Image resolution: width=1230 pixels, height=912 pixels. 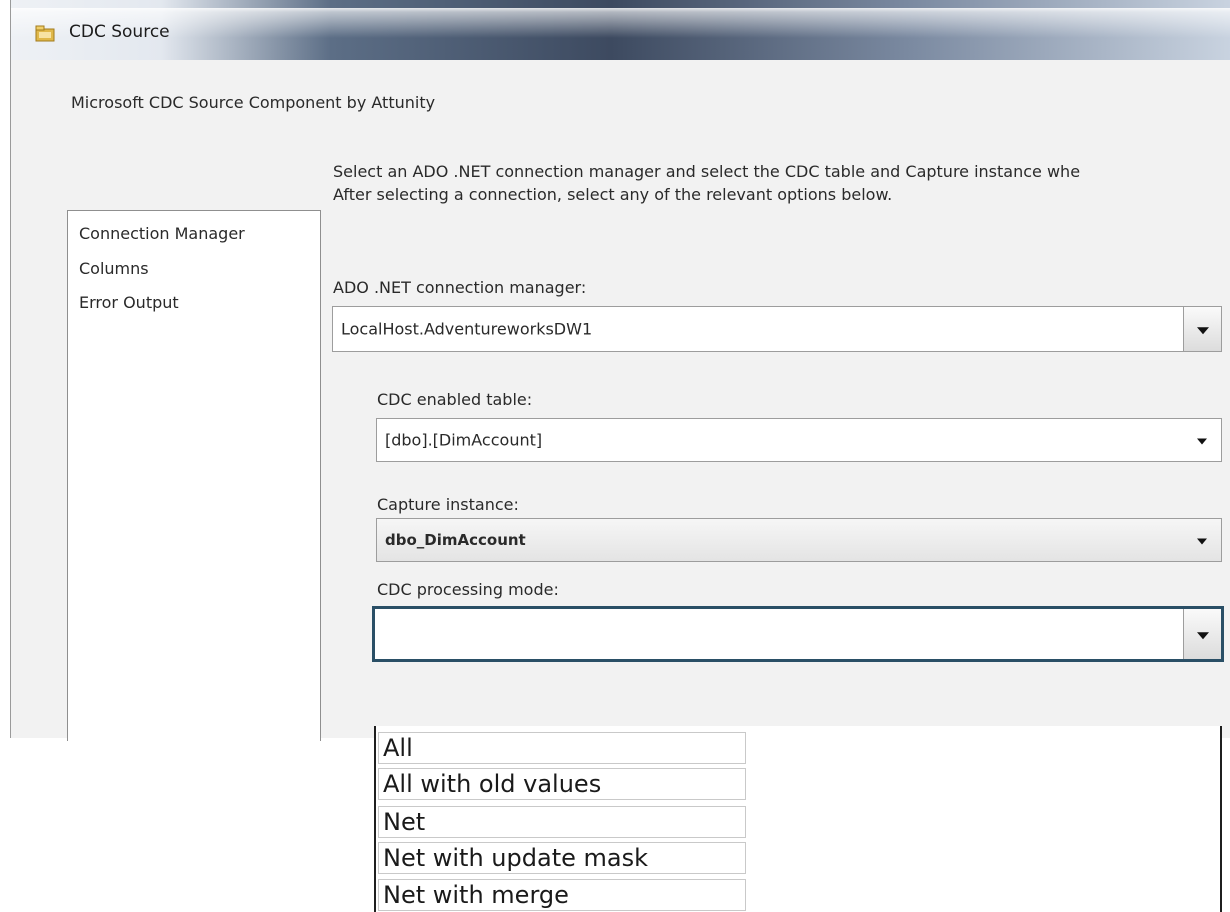 I want to click on window-title: CDC Source, so click(x=119, y=32).